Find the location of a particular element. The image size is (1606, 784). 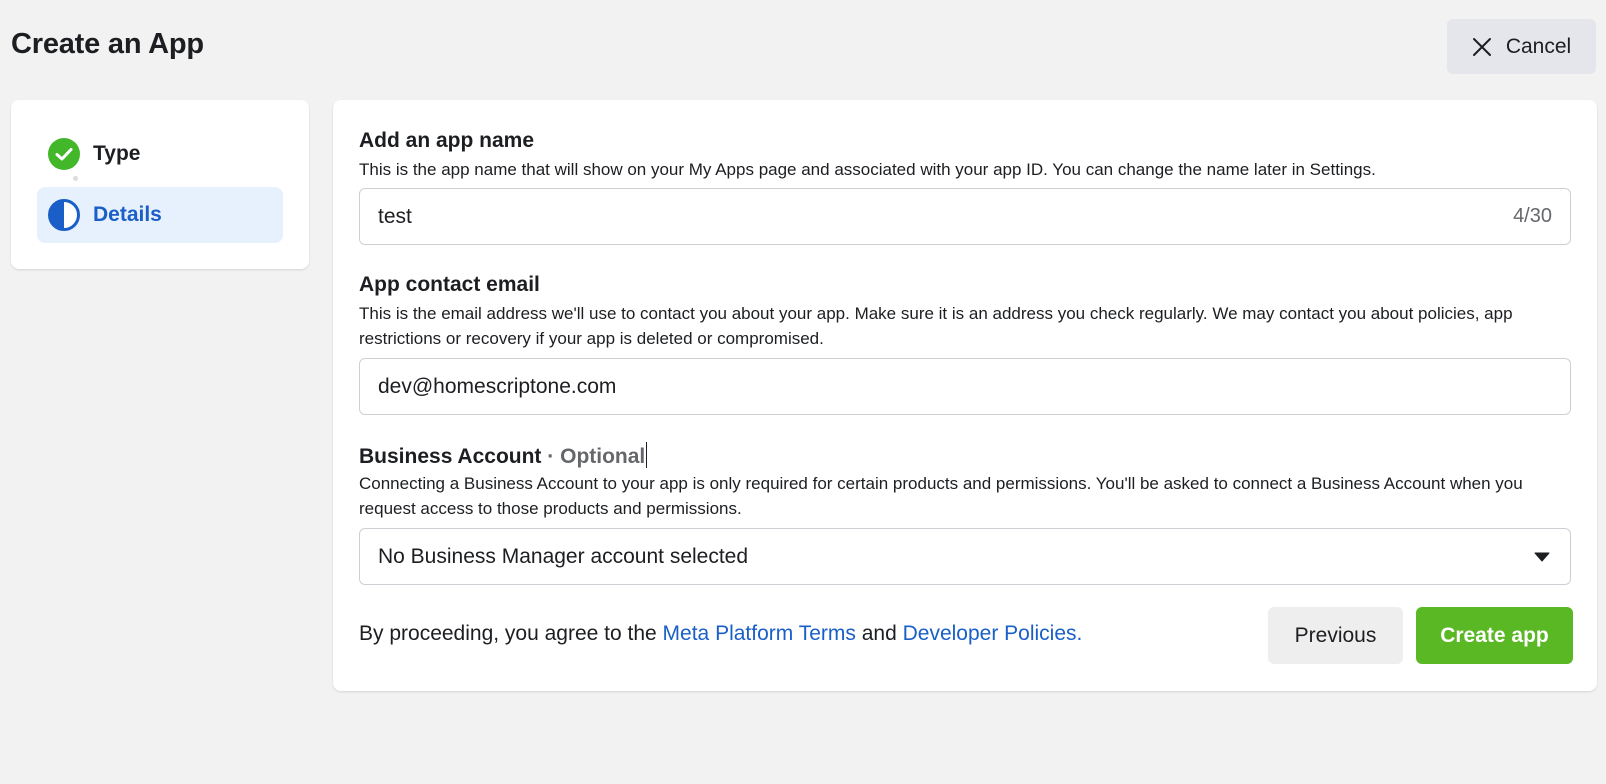

terms-prefix: By proceeding, you agree to the is located at coordinates (508, 633).